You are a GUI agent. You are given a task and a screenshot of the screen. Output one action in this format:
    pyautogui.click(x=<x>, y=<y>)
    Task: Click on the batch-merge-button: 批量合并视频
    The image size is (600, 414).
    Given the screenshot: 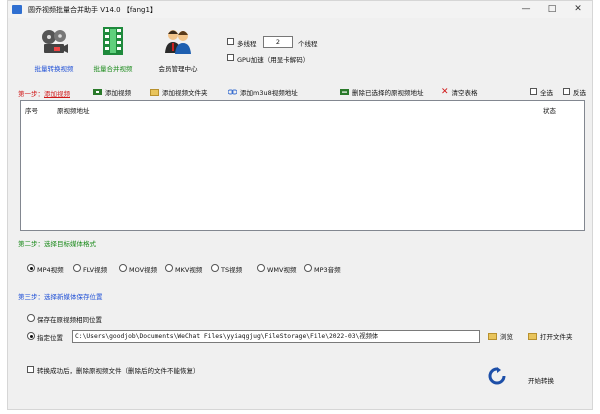 What is the action you would take?
    pyautogui.click(x=113, y=51)
    